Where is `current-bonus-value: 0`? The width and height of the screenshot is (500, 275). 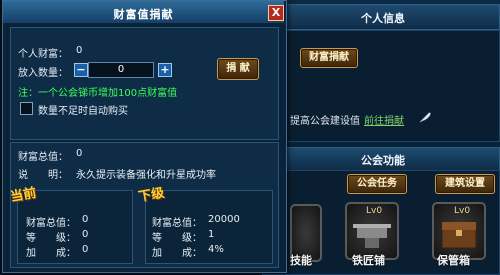 current-bonus-value: 0 is located at coordinates (85, 249).